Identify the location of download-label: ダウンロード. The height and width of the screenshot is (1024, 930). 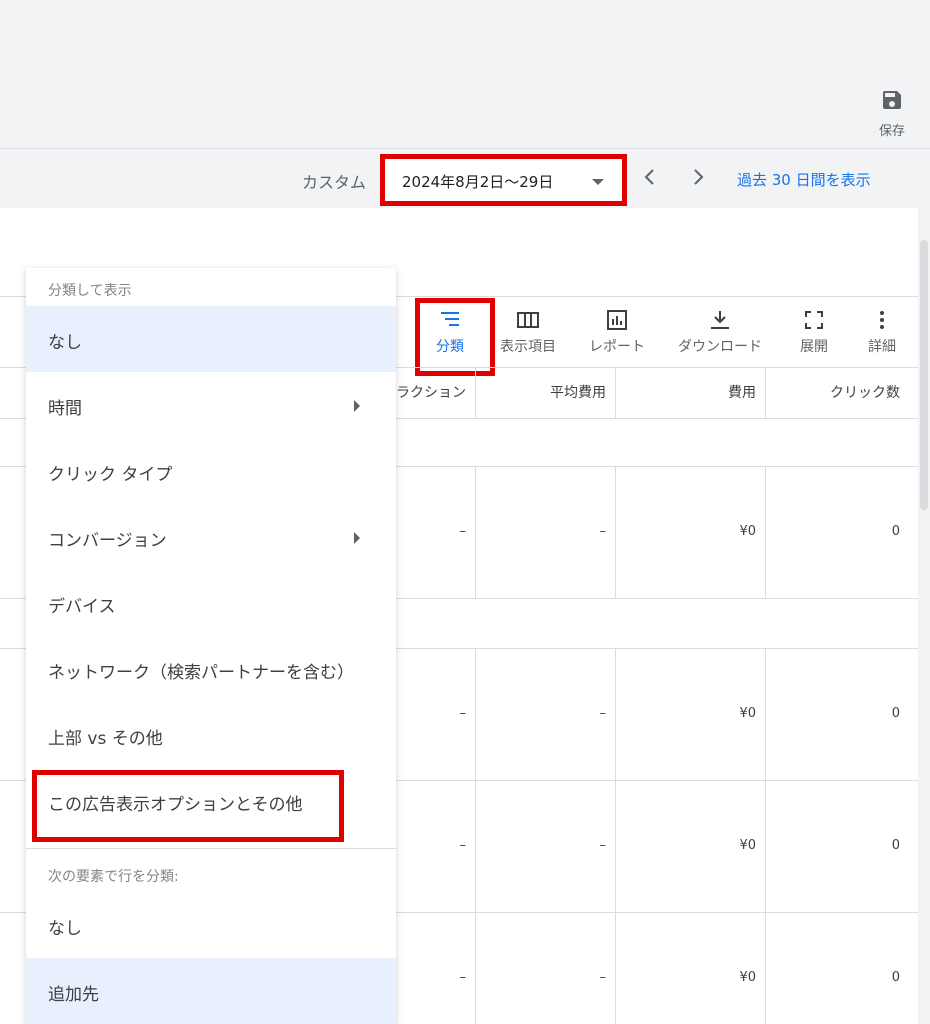
(720, 347).